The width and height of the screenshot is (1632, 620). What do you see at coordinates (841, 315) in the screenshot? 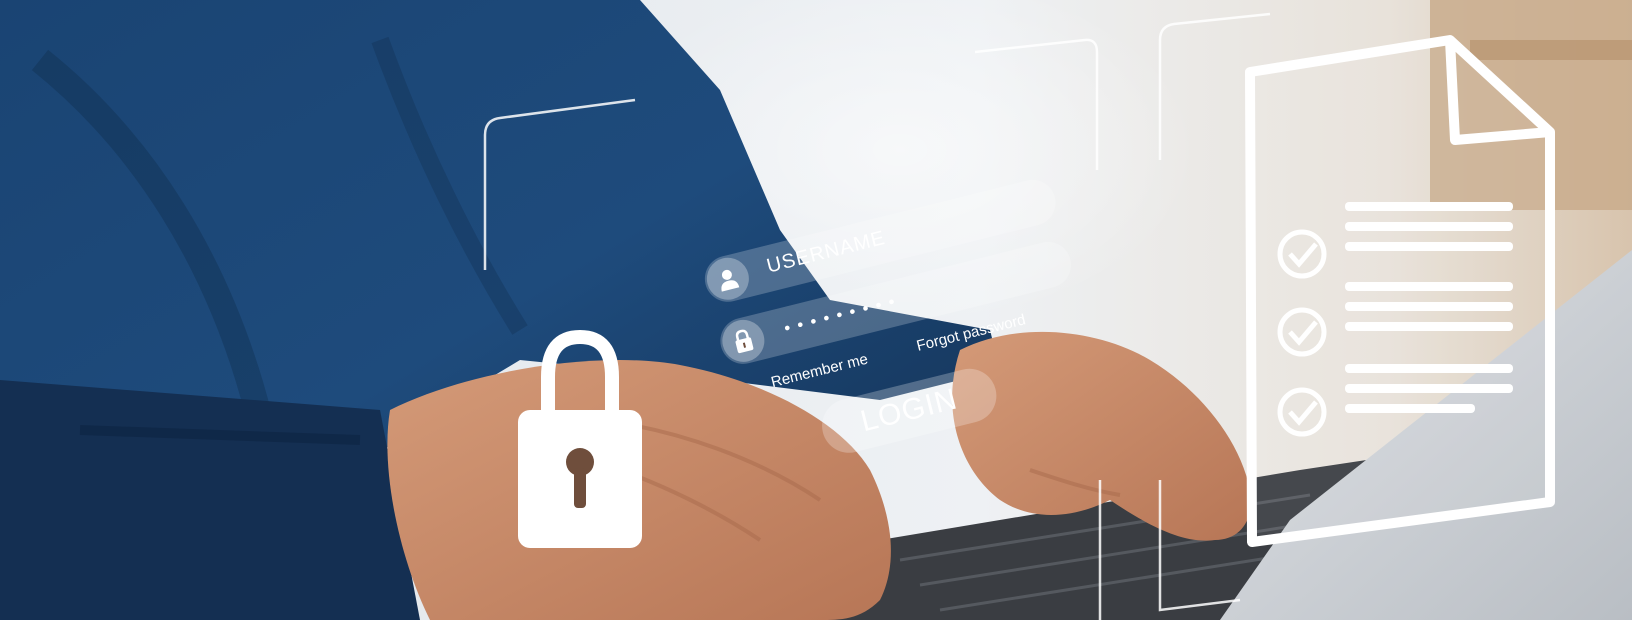
I see `password-mask: •••••••••` at bounding box center [841, 315].